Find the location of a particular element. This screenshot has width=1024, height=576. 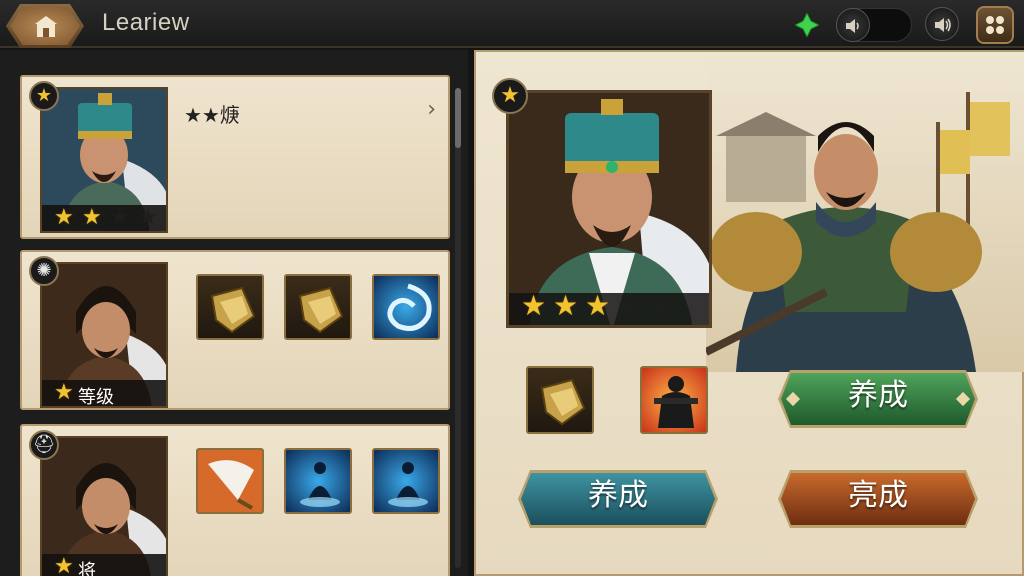

feather-fan-icon is located at coordinates (230, 481).